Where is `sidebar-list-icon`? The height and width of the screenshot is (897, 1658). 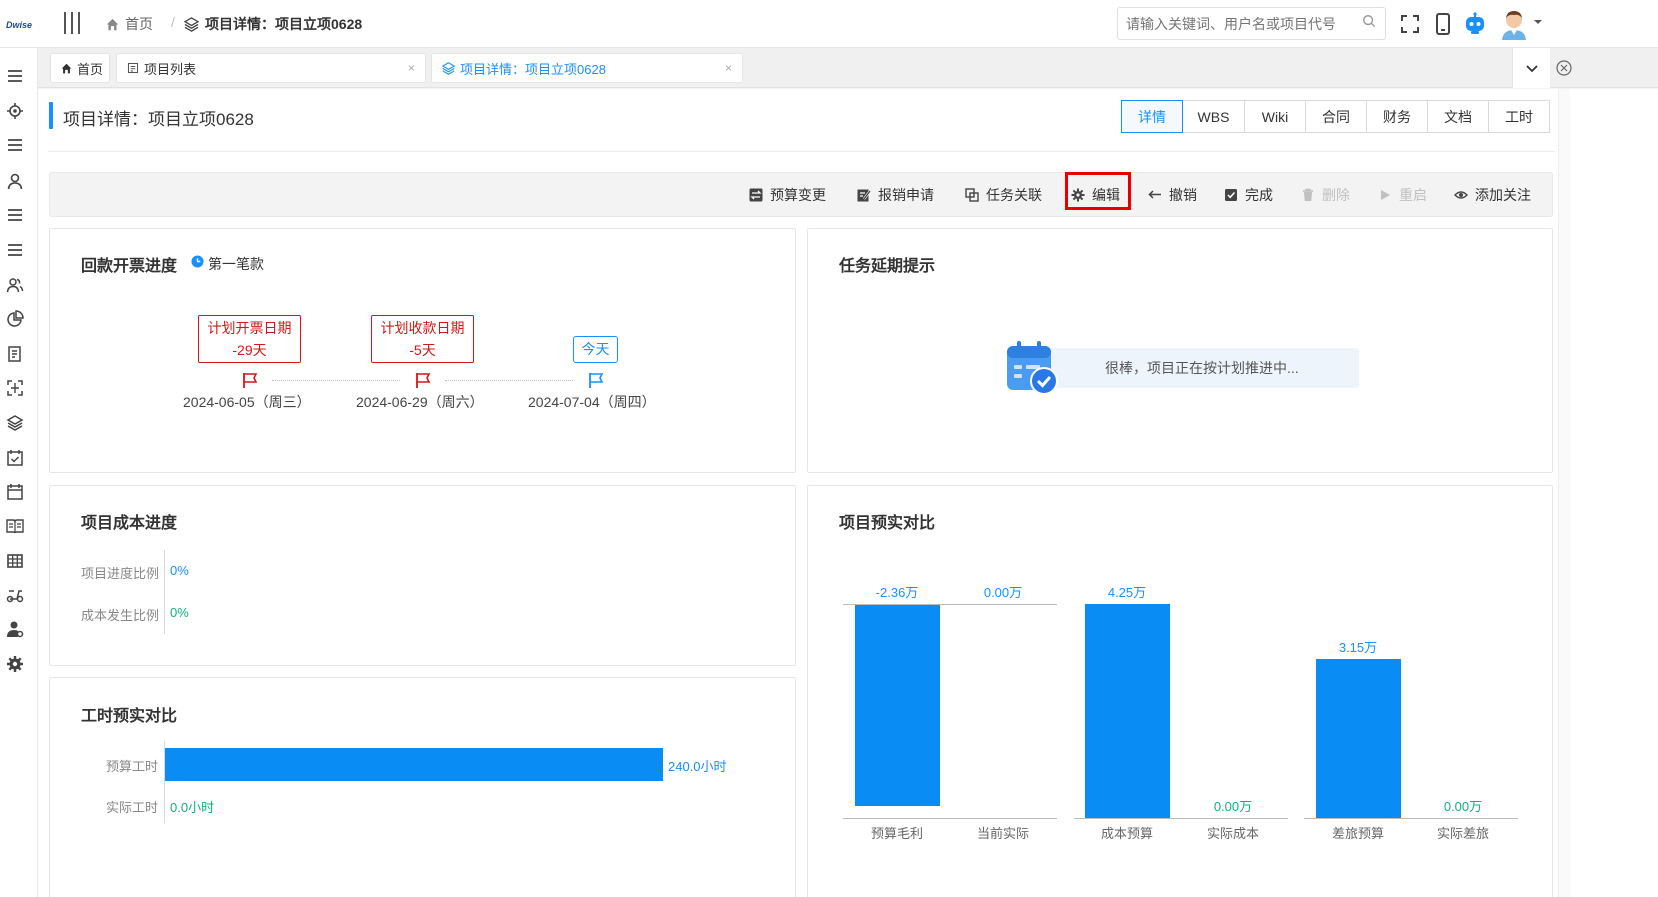 sidebar-list-icon is located at coordinates (15, 76).